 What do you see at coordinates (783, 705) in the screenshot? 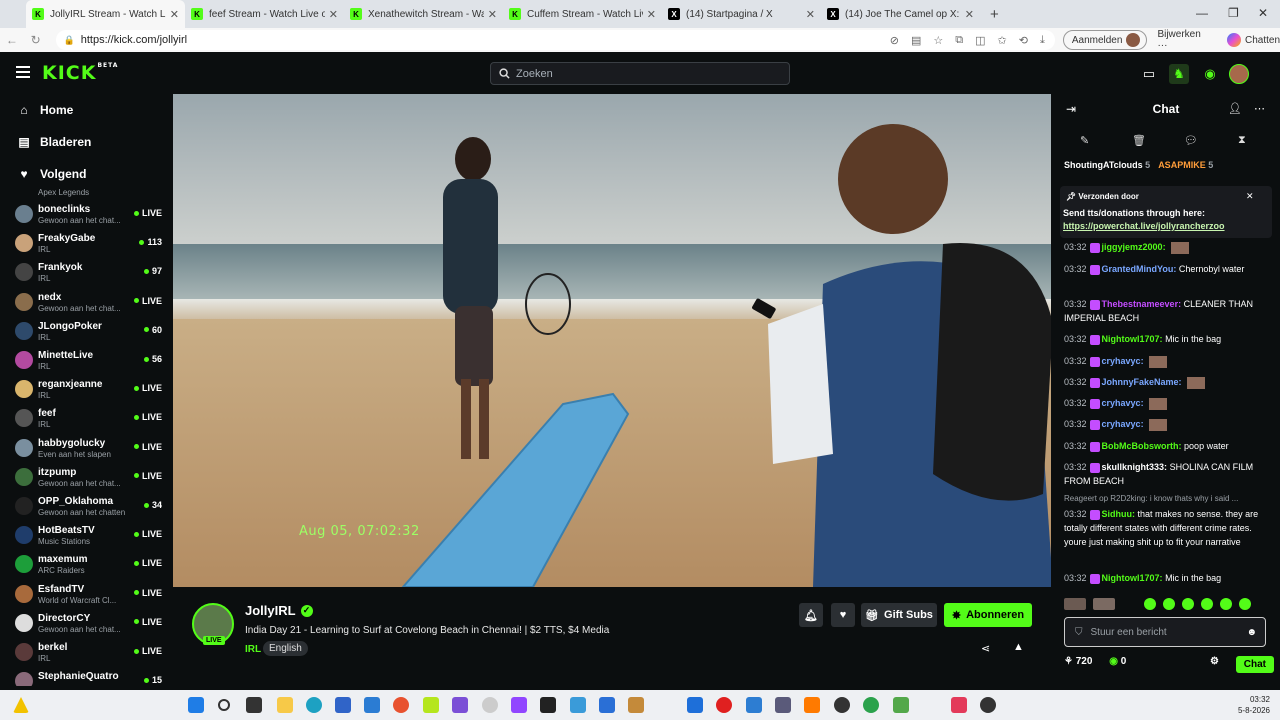
I see `settings-icon` at bounding box center [783, 705].